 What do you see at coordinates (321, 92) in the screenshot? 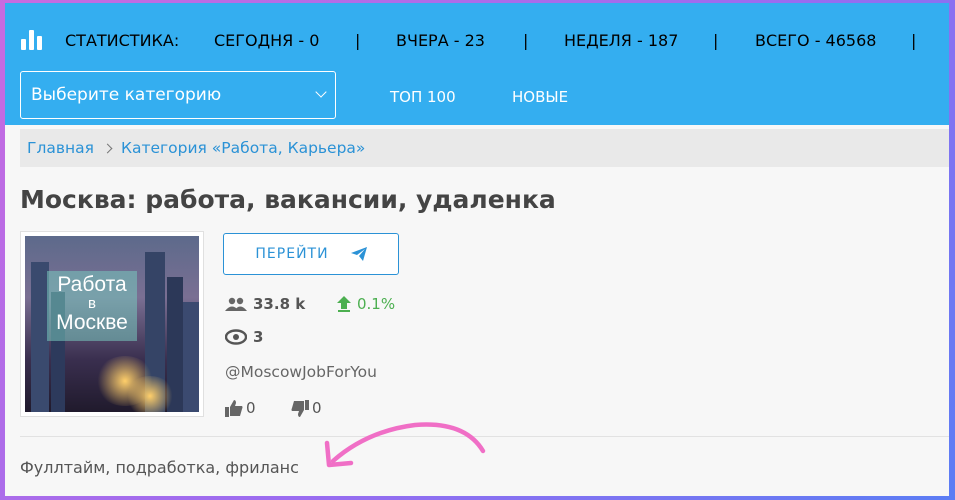
I see `chevron-down-icon` at bounding box center [321, 92].